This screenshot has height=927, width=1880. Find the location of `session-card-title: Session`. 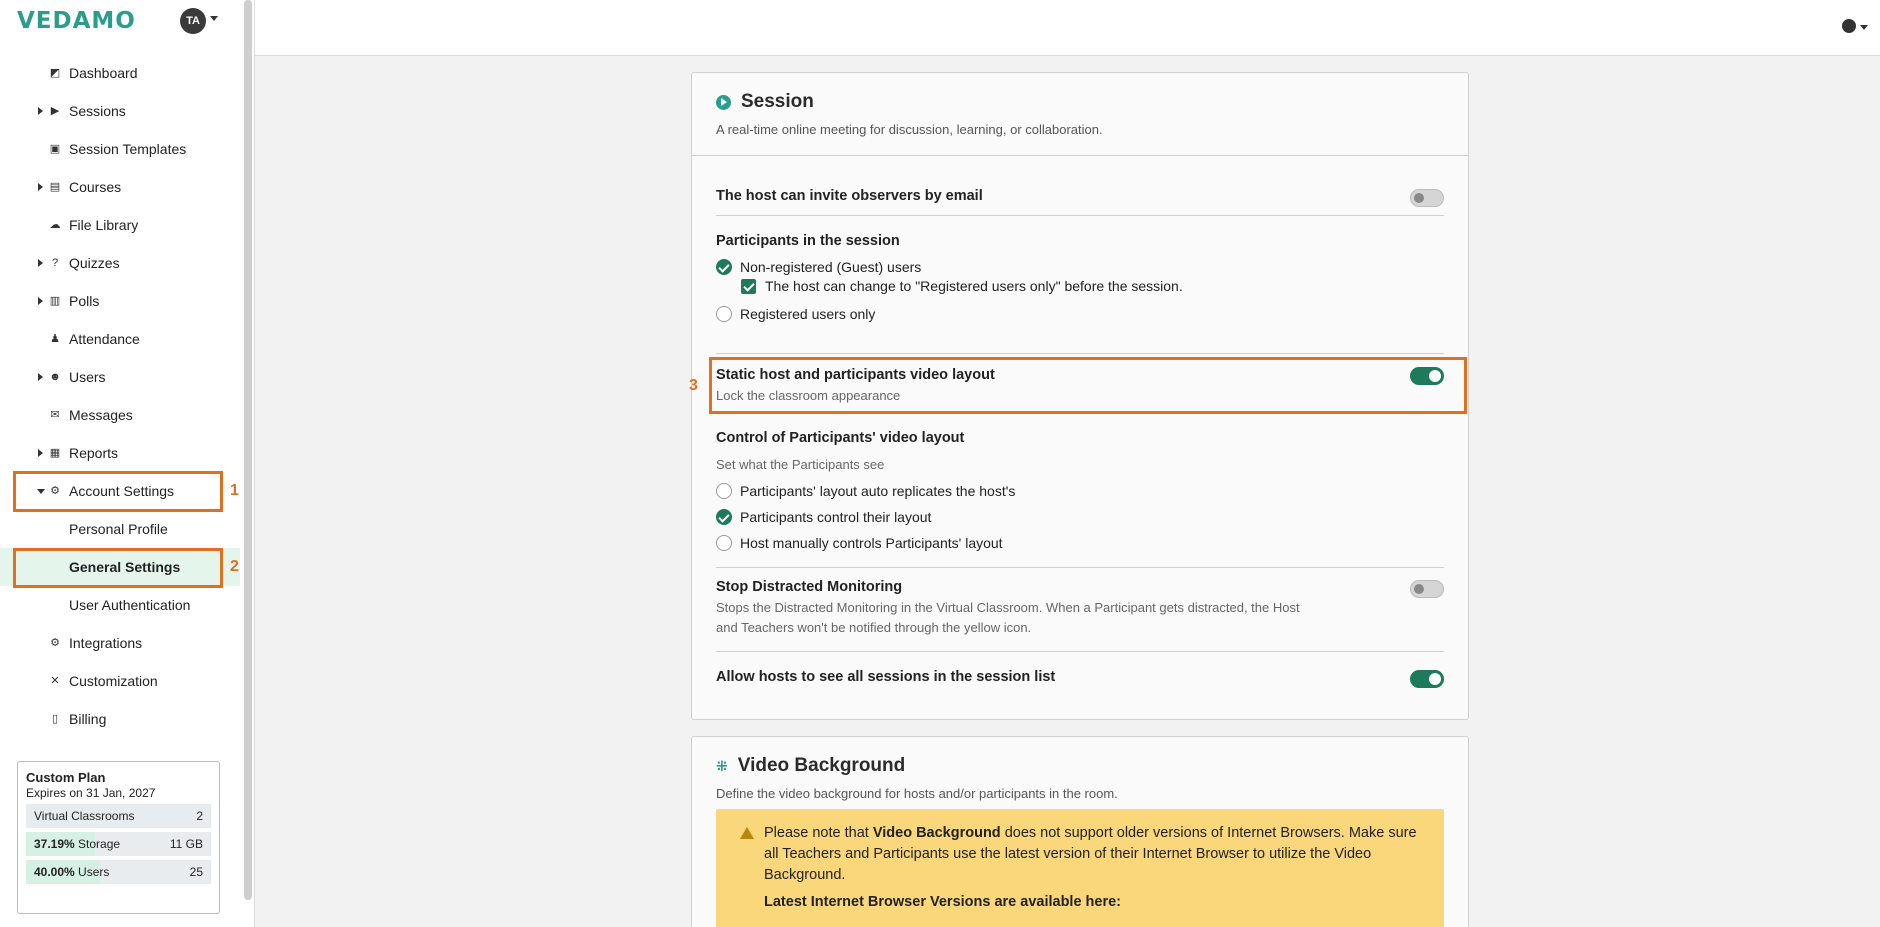

session-card-title: Session is located at coordinates (777, 101).